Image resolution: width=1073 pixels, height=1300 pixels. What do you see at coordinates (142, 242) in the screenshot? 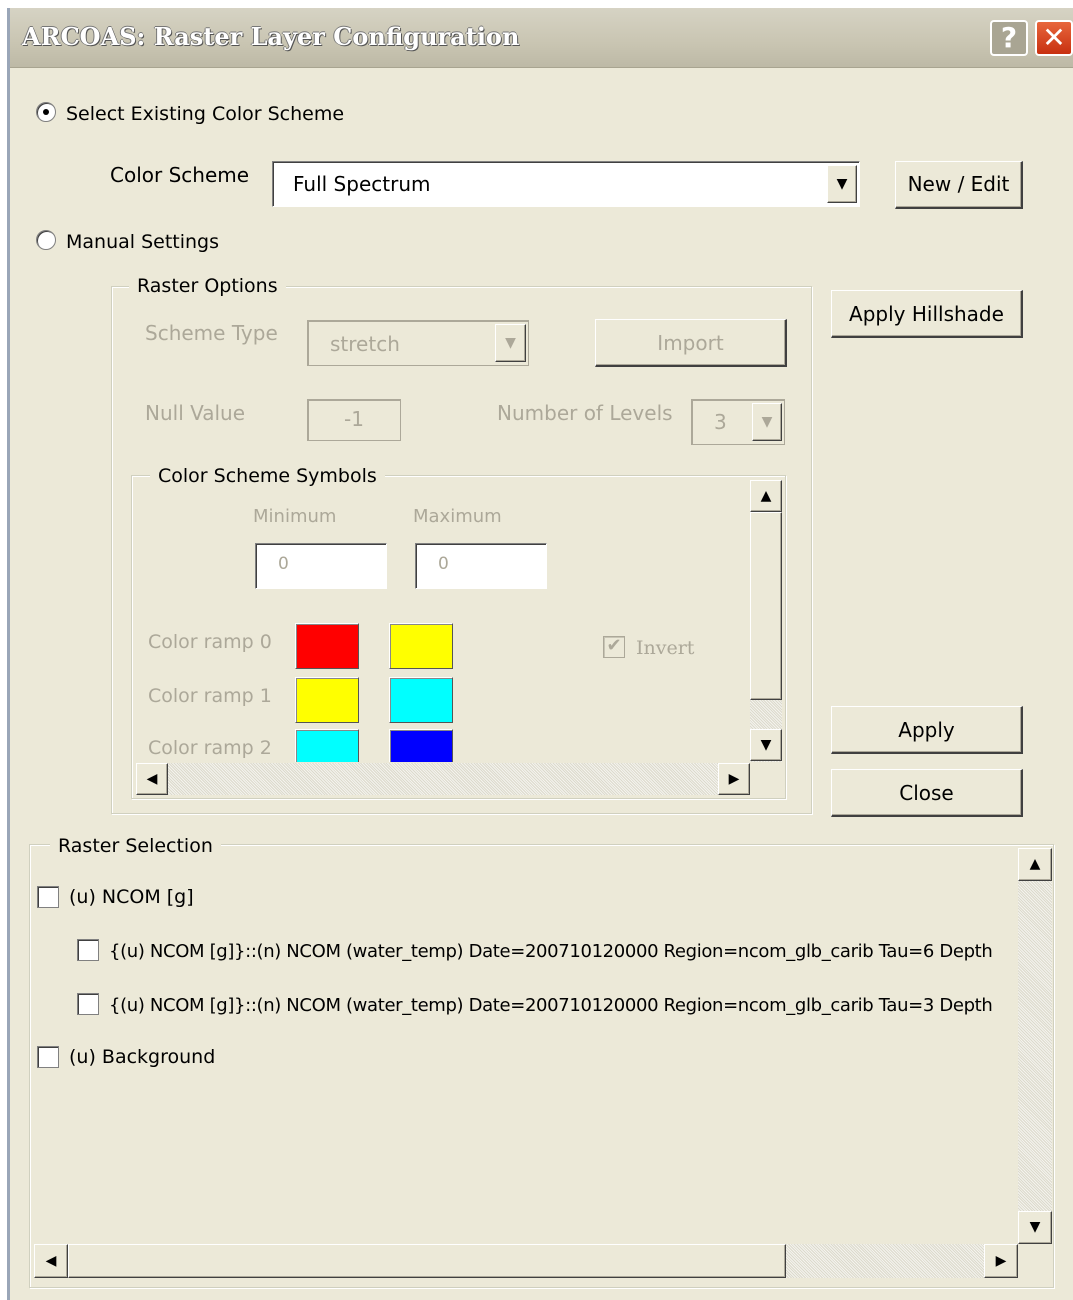
I see `manual-settings-label: Manual Settings` at bounding box center [142, 242].